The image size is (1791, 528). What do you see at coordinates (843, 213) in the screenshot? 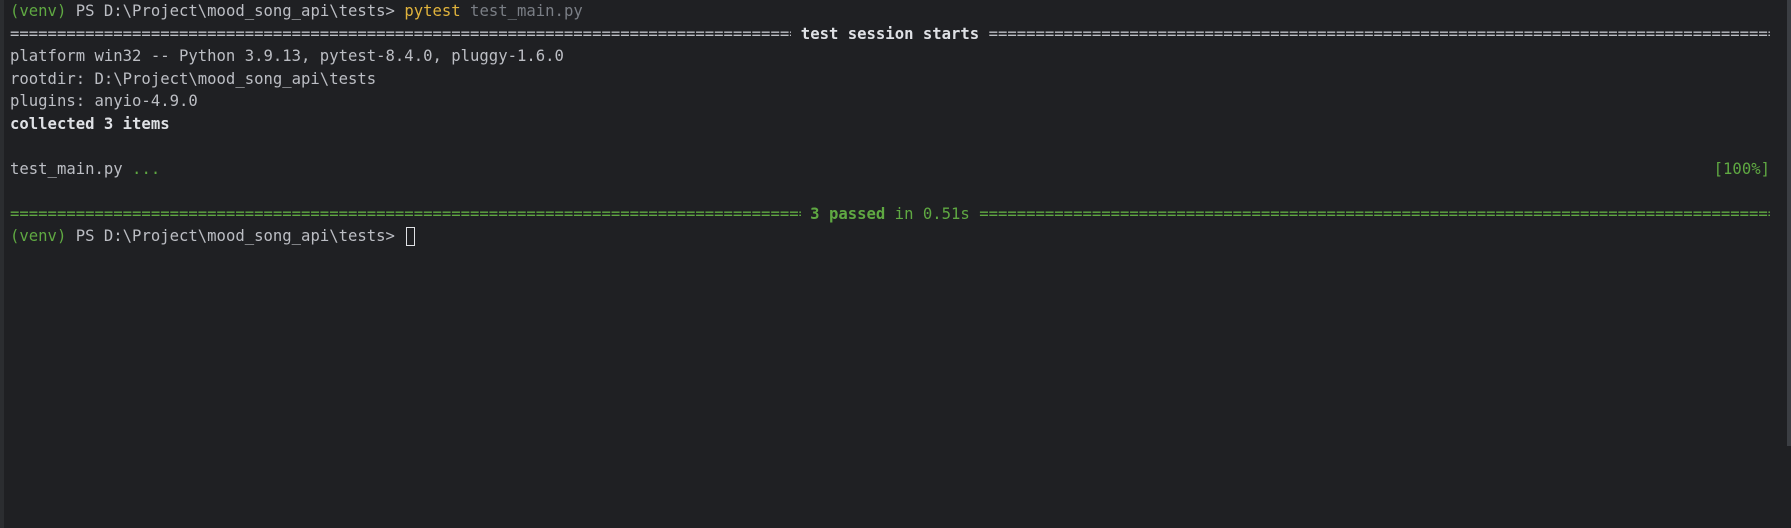
I see `summary-passed: 3 passed` at bounding box center [843, 213].